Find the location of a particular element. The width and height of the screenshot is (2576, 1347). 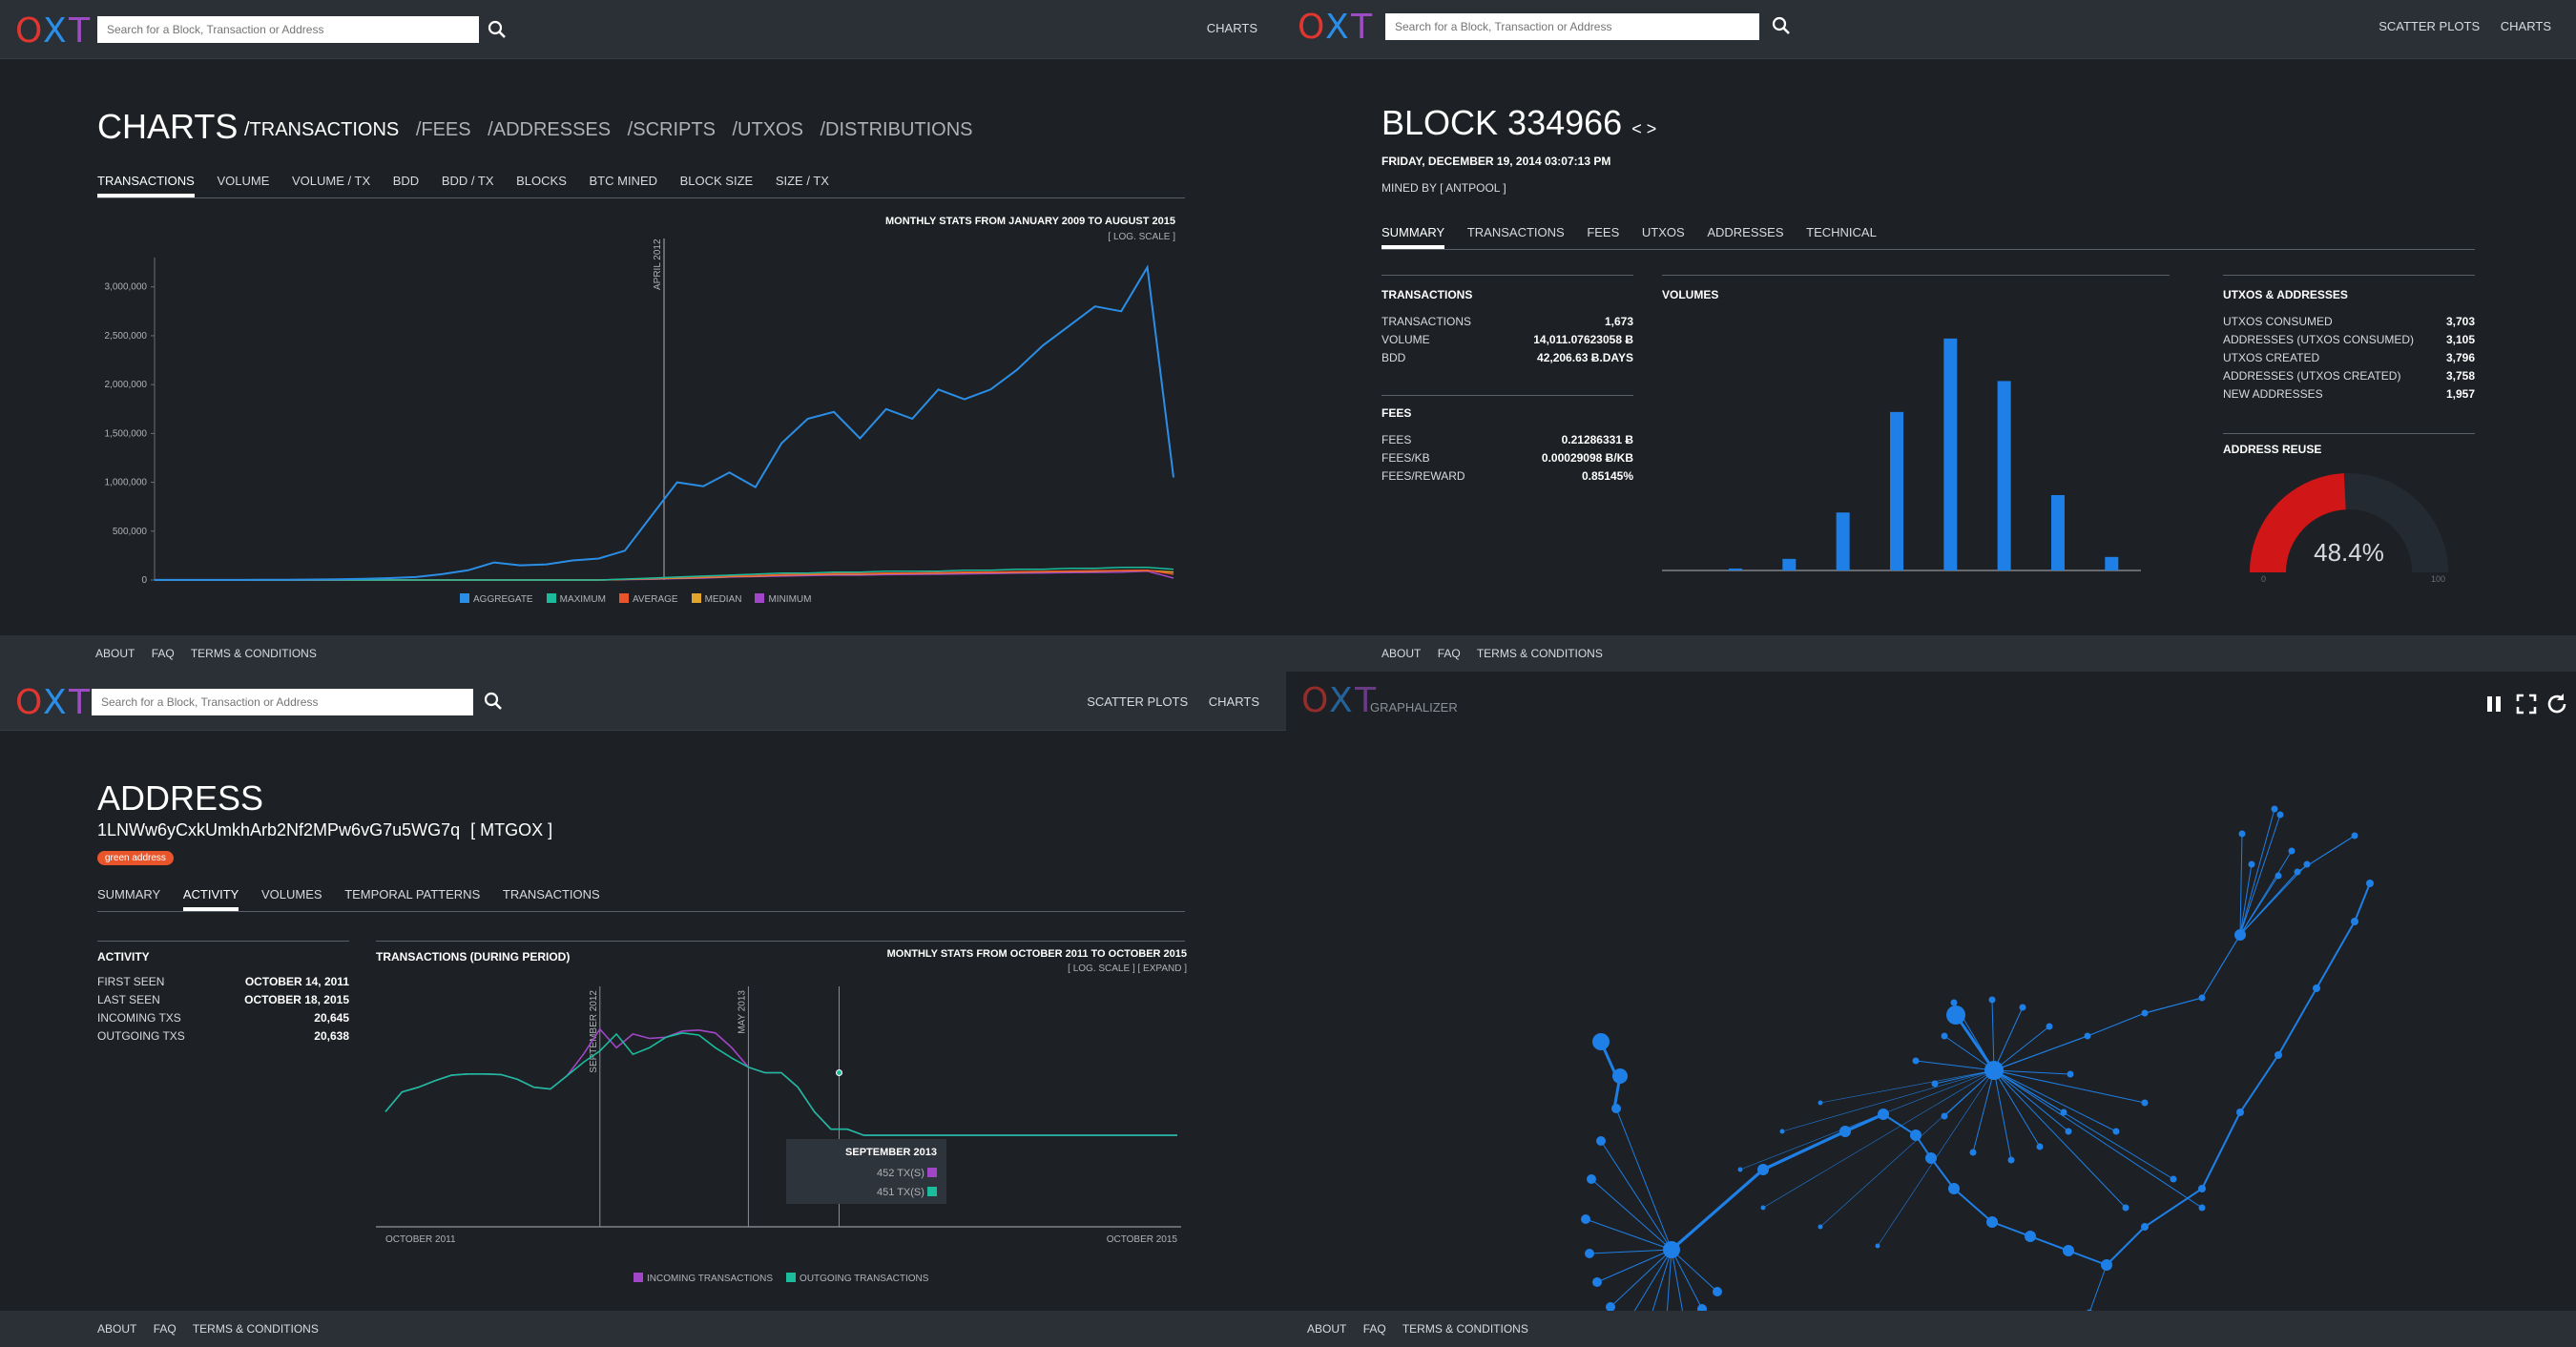

tab-technical: TECHNICAL is located at coordinates (1841, 235).